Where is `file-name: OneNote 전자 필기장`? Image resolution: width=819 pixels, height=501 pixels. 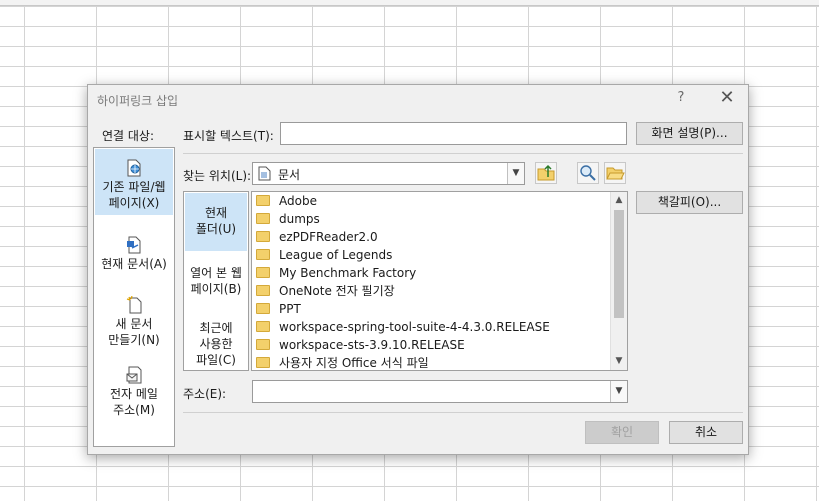
file-name: OneNote 전자 필기장 is located at coordinates (337, 291).